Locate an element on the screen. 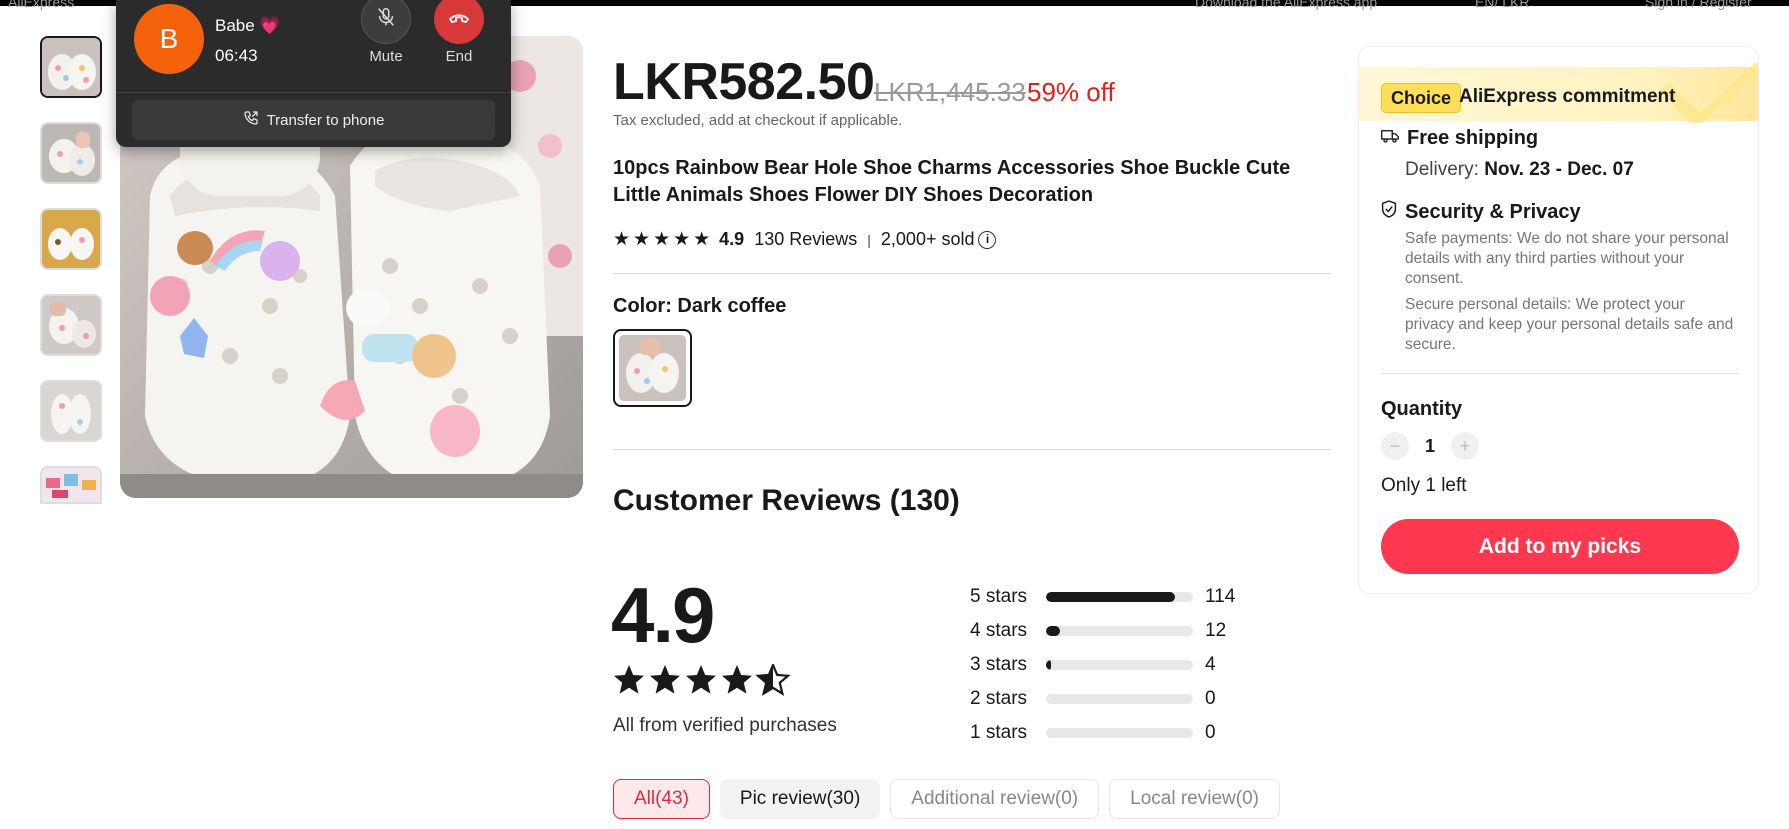 The width and height of the screenshot is (1789, 829). call-divider is located at coordinates (313, 92).